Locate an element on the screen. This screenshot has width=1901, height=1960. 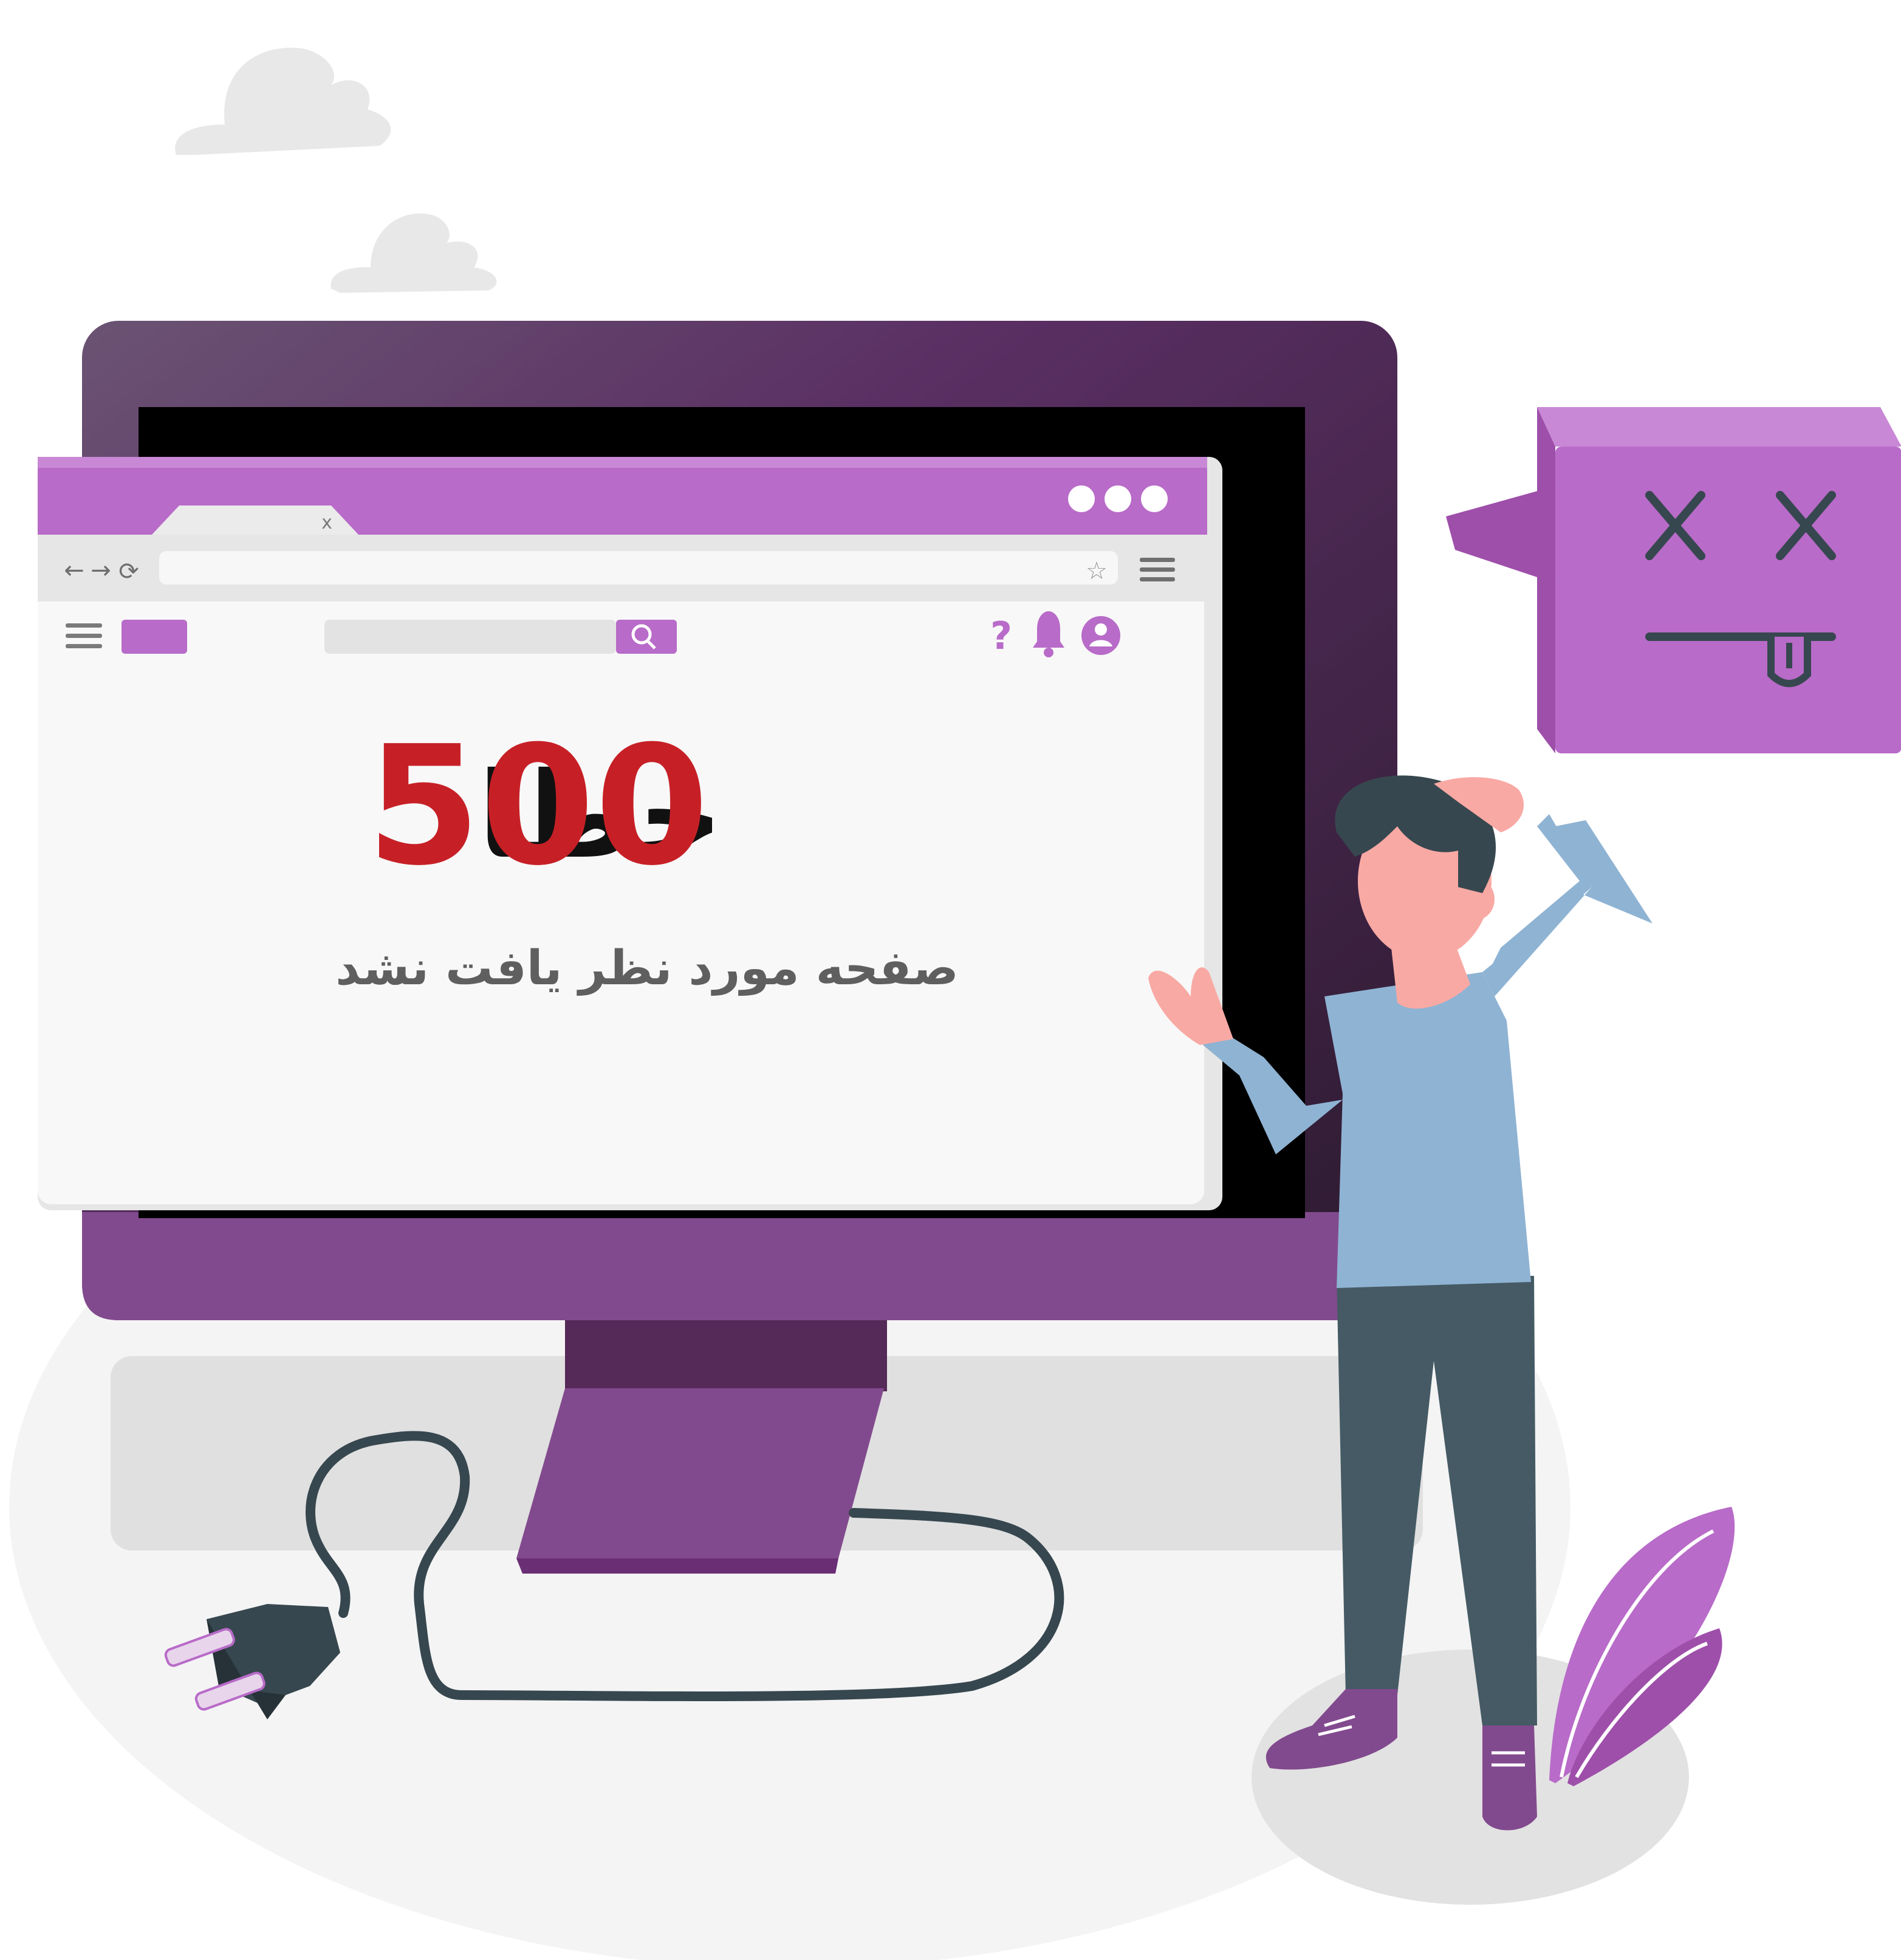
bookmark-star-icon: ☆ is located at coordinates (1097, 571).